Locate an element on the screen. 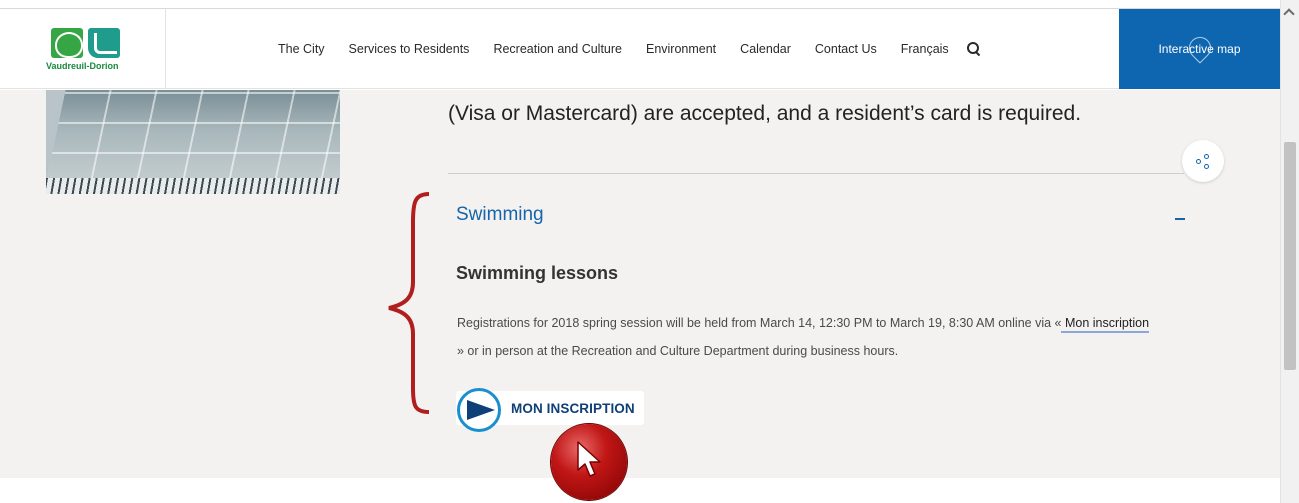 Image resolution: width=1299 pixels, height=503 pixels. site-logo: Vaudreuil-Dorion is located at coordinates (83, 49).